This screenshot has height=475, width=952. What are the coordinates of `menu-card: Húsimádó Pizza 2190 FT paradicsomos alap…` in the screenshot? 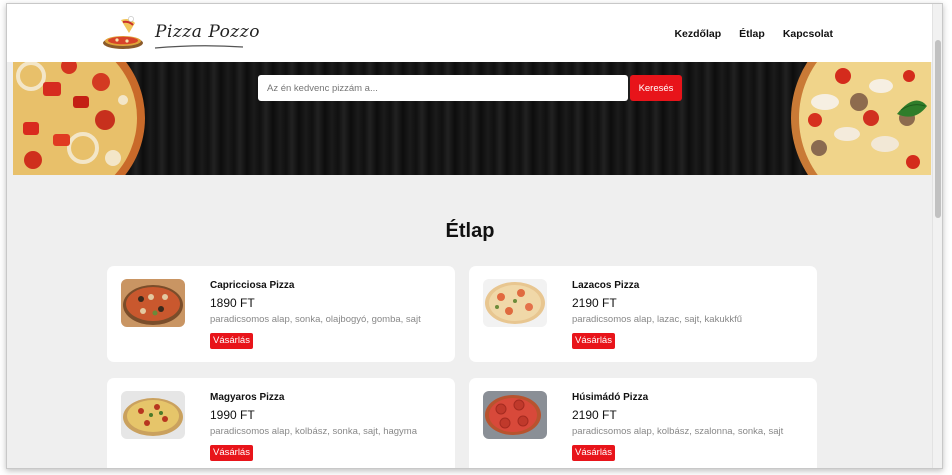 It's located at (643, 423).